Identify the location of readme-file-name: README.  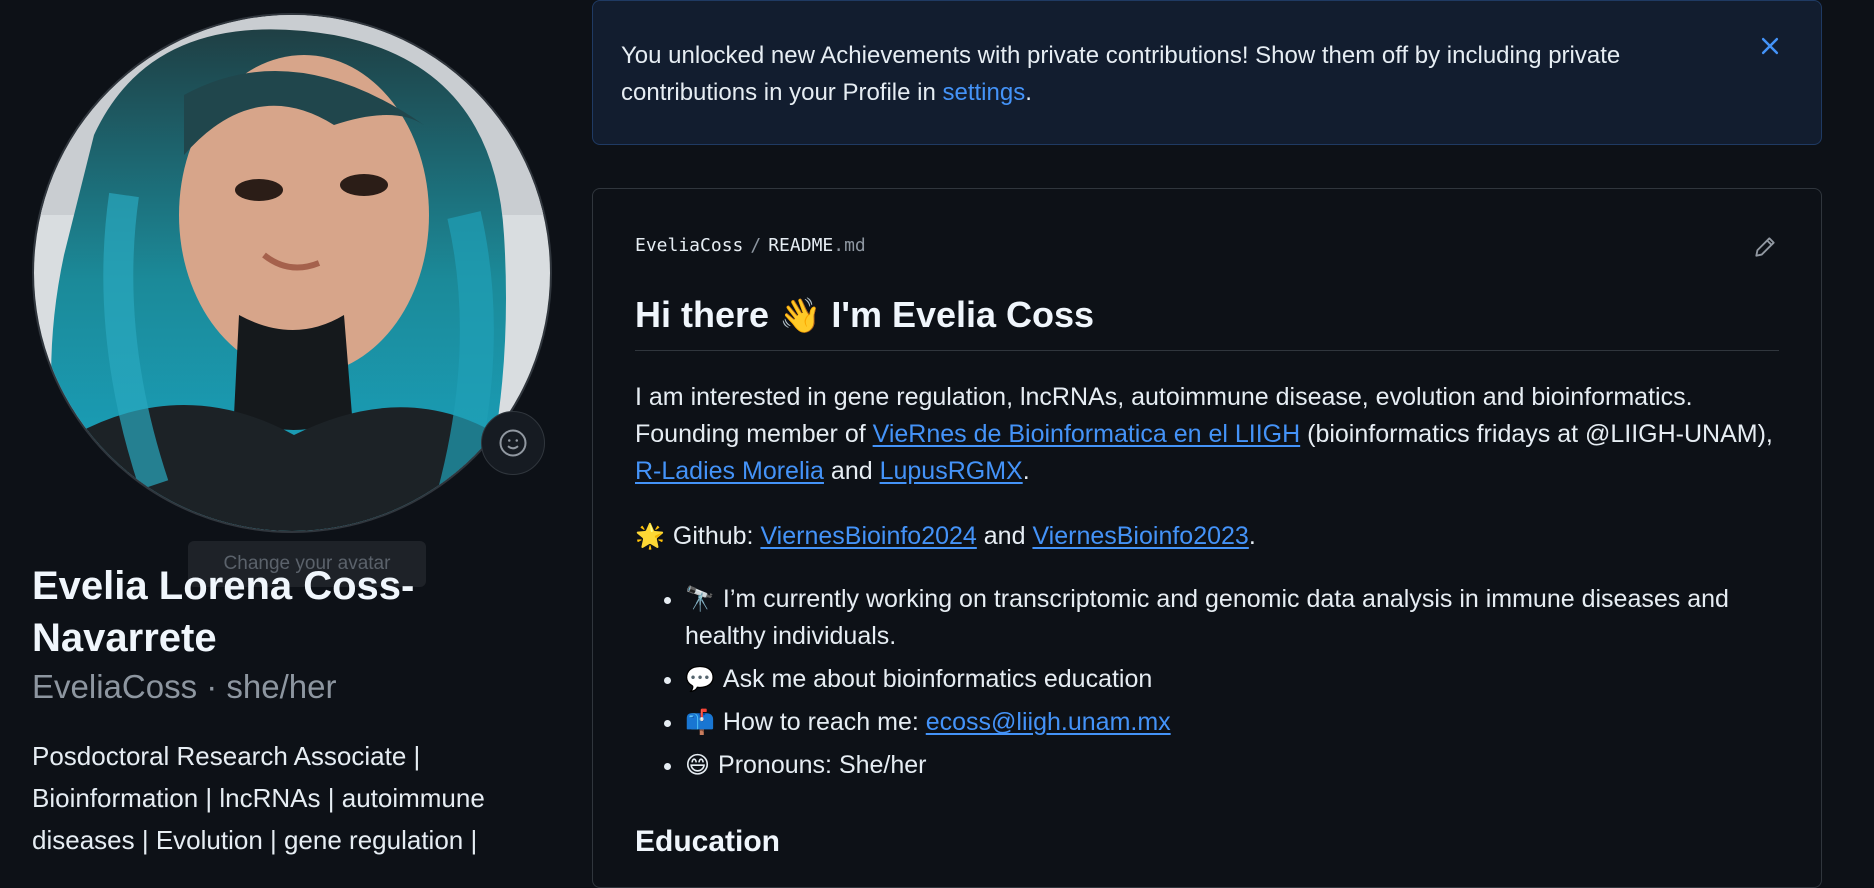
(801, 245).